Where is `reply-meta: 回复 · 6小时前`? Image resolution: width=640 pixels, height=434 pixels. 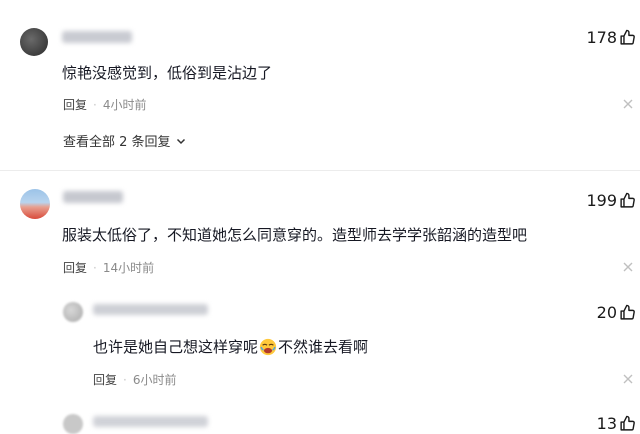
reply-meta: 回复 · 6小时前 is located at coordinates (134, 379).